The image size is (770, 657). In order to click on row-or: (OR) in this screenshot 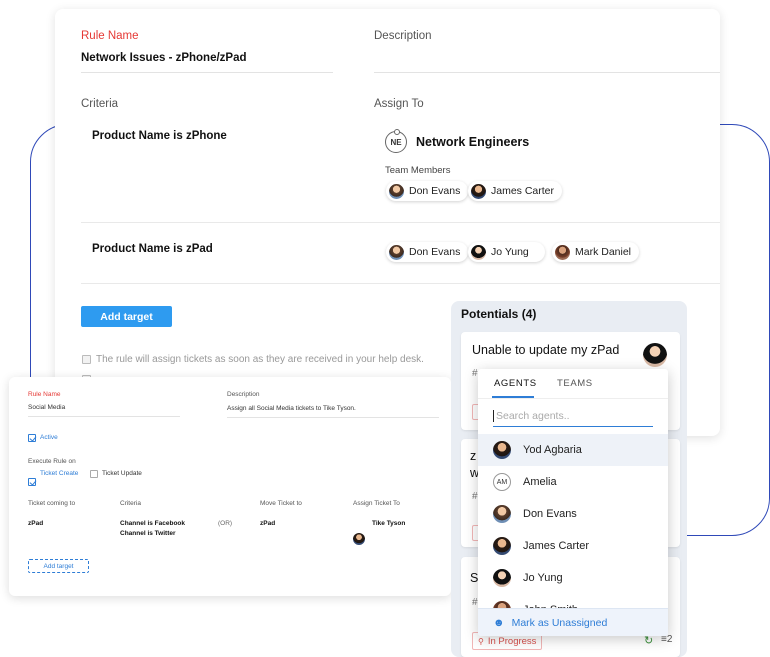, I will do `click(225, 523)`.